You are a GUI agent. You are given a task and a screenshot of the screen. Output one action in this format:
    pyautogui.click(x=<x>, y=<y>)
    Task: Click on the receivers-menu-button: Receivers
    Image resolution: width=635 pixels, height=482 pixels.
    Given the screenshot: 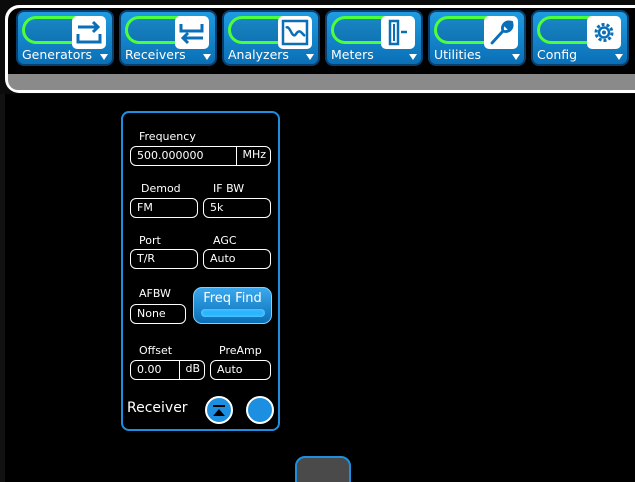 What is the action you would take?
    pyautogui.click(x=168, y=38)
    